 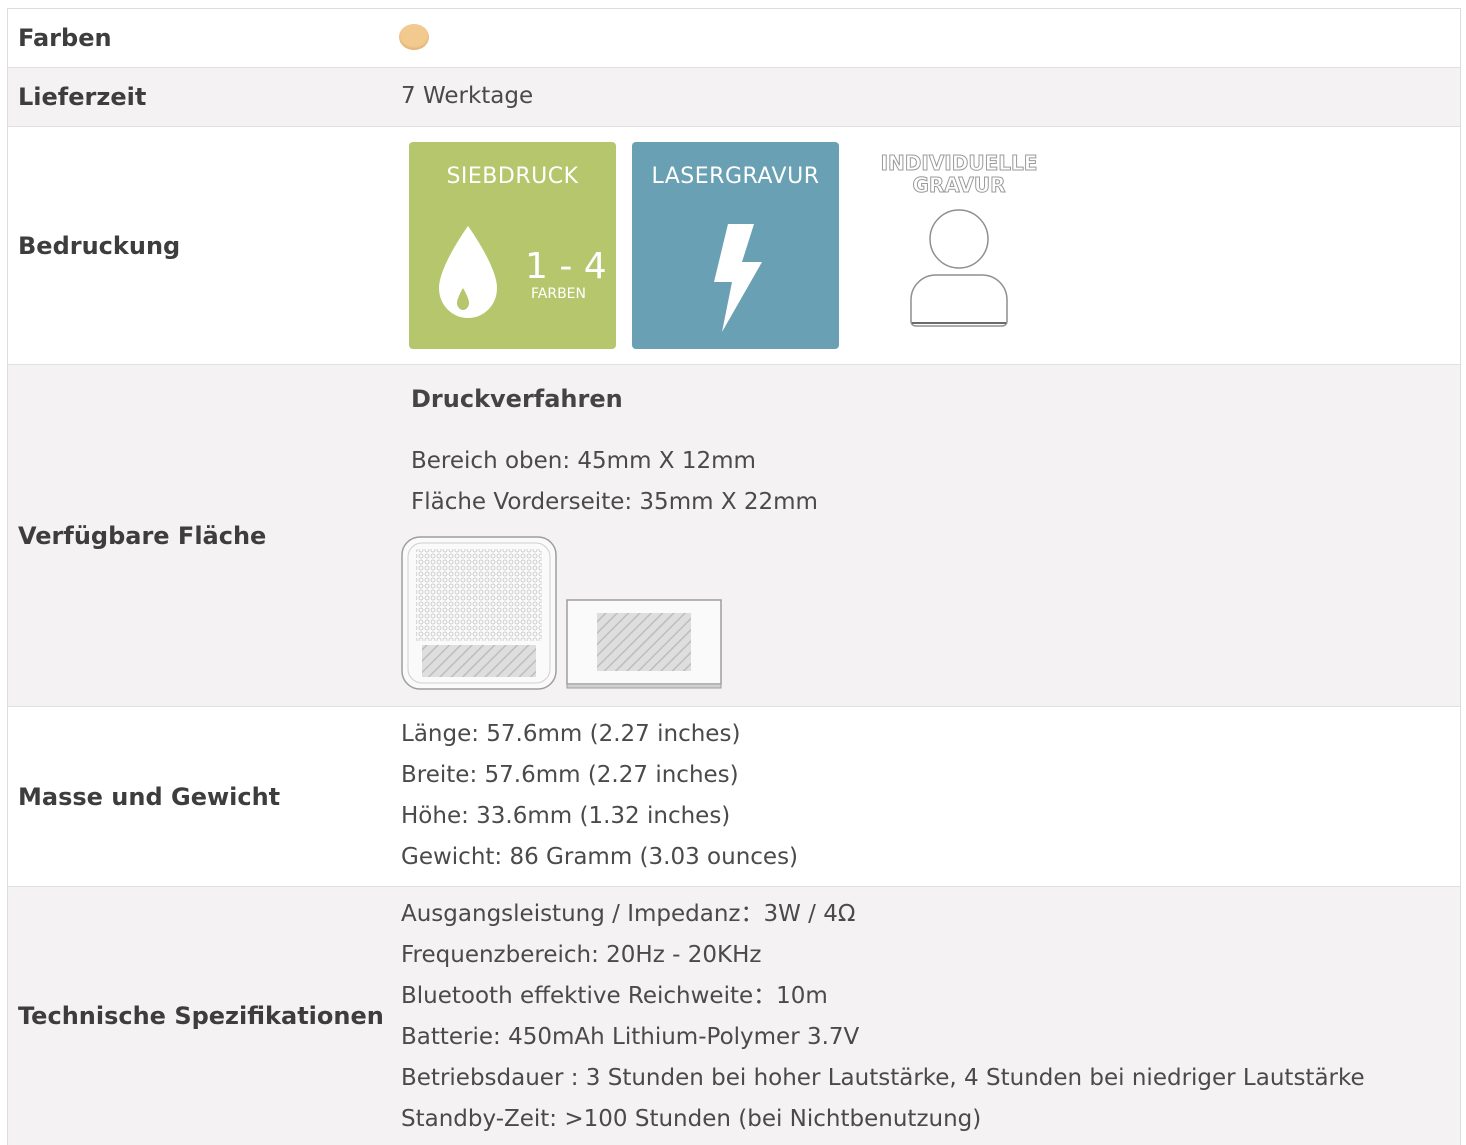 I want to click on color-swatch, so click(x=414, y=37).